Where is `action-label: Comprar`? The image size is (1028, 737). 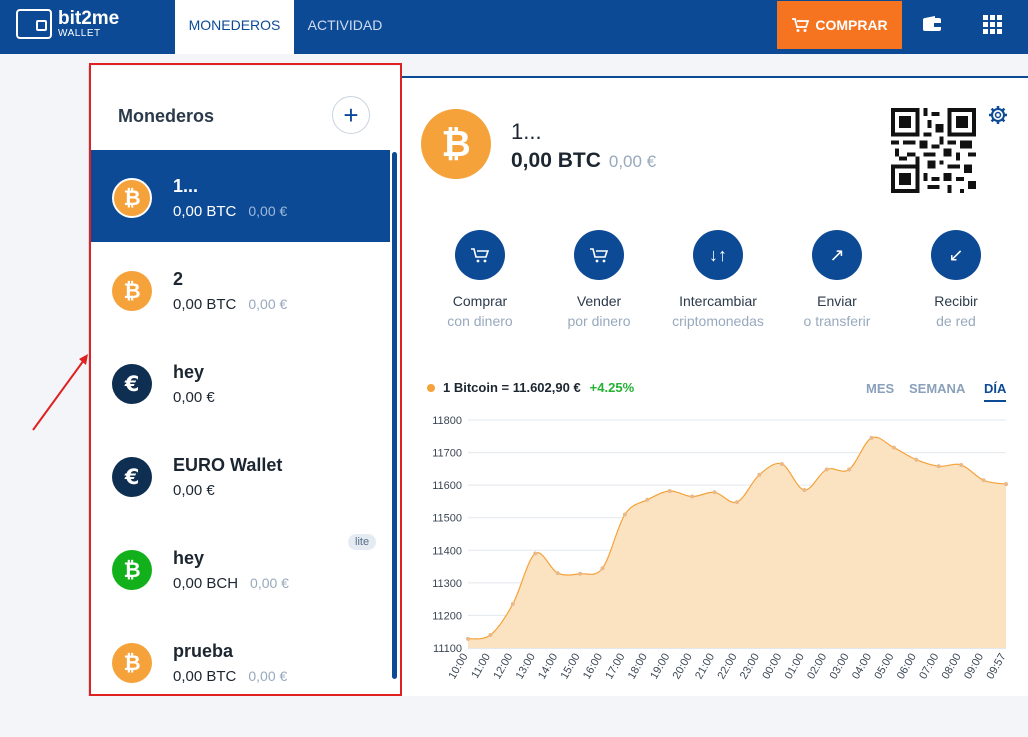
action-label: Comprar is located at coordinates (480, 301).